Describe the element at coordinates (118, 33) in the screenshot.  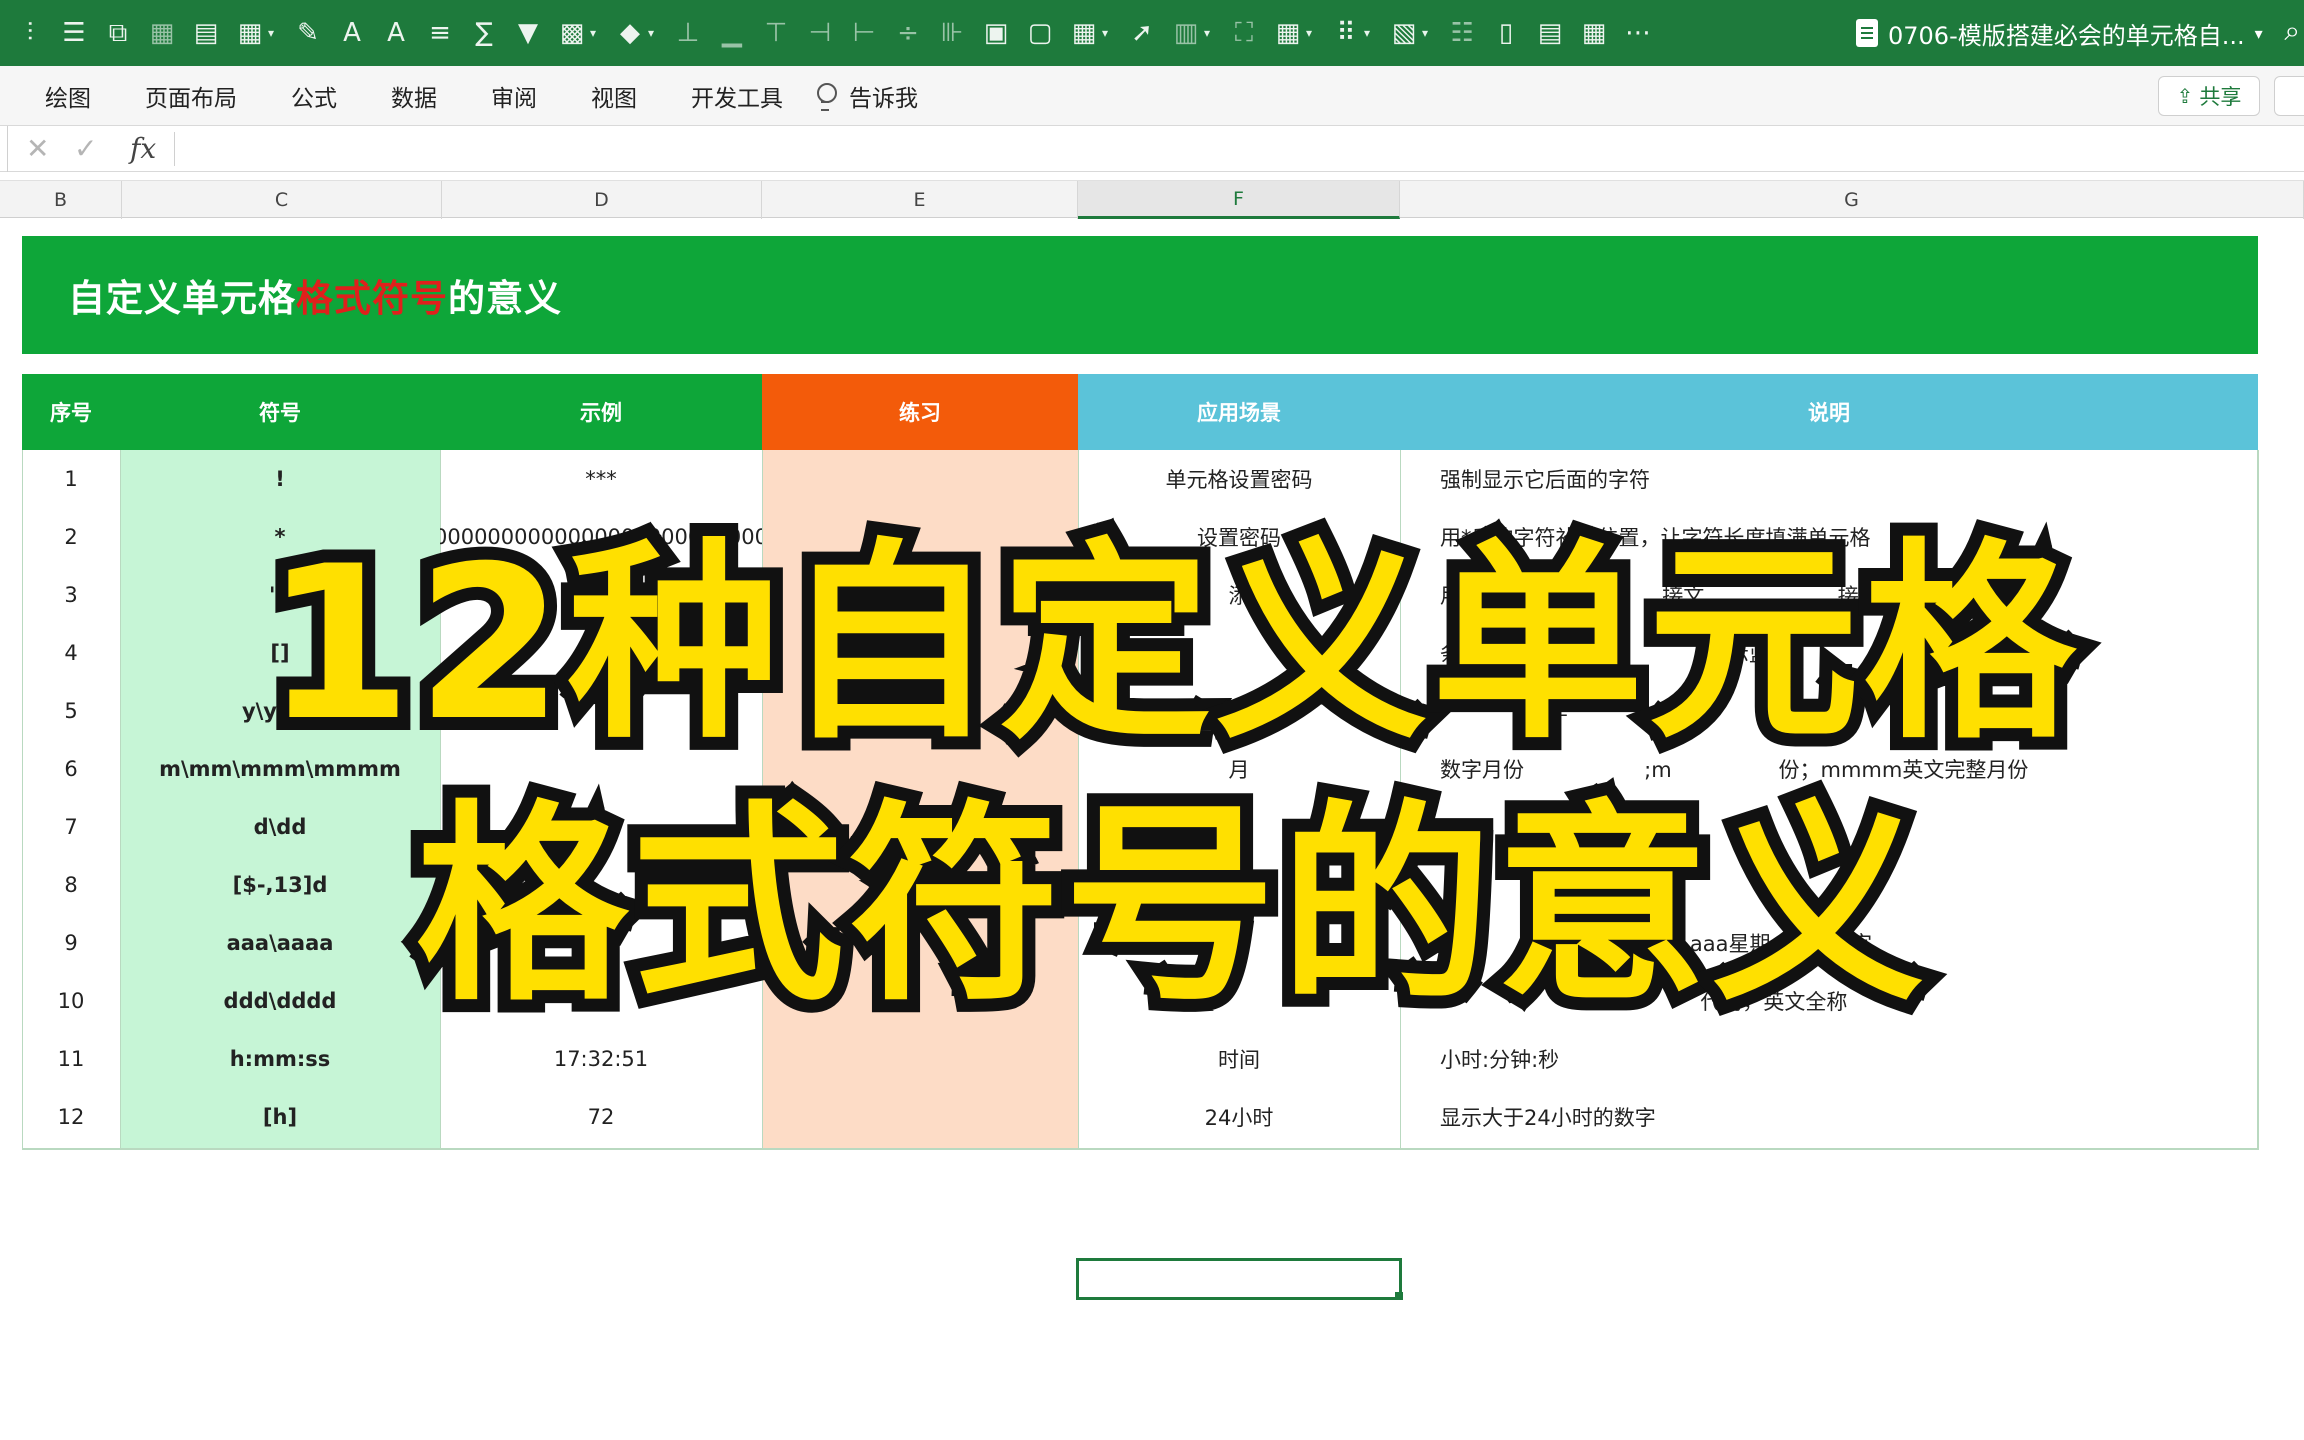
I see `copy-icon: ⧉` at that location.